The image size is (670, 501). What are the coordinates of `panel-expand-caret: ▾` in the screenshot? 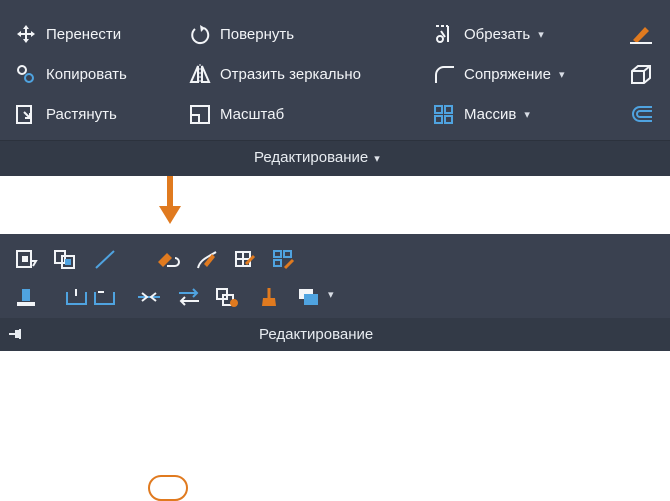 It's located at (377, 159).